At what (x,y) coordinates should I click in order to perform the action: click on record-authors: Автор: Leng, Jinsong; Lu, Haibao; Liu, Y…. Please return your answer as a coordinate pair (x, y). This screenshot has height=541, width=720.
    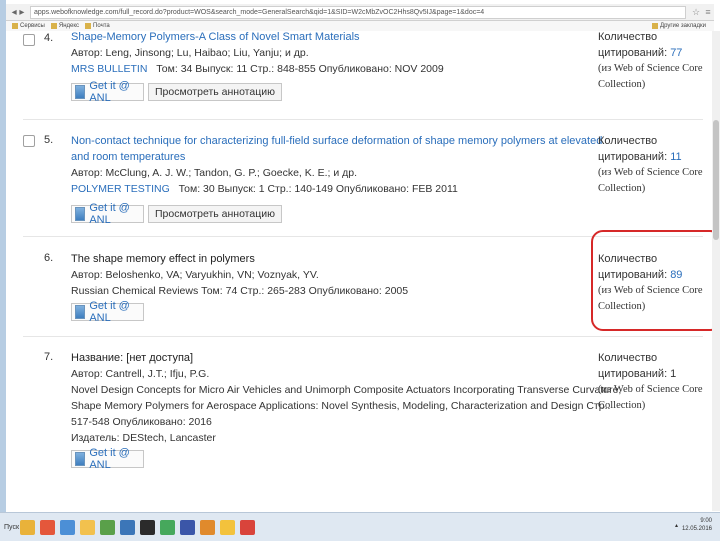
    Looking at the image, I should click on (190, 53).